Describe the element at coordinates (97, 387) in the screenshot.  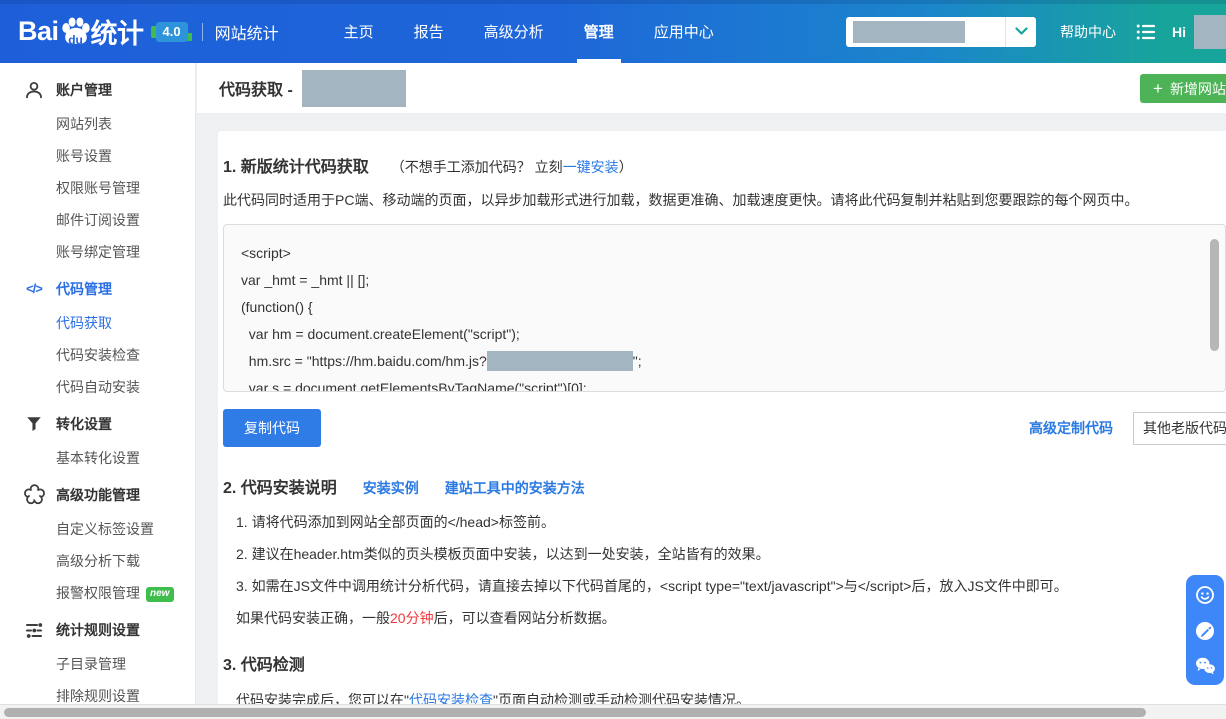
I see `sidebar-item-code-auto-install: 代码自动安装` at that location.